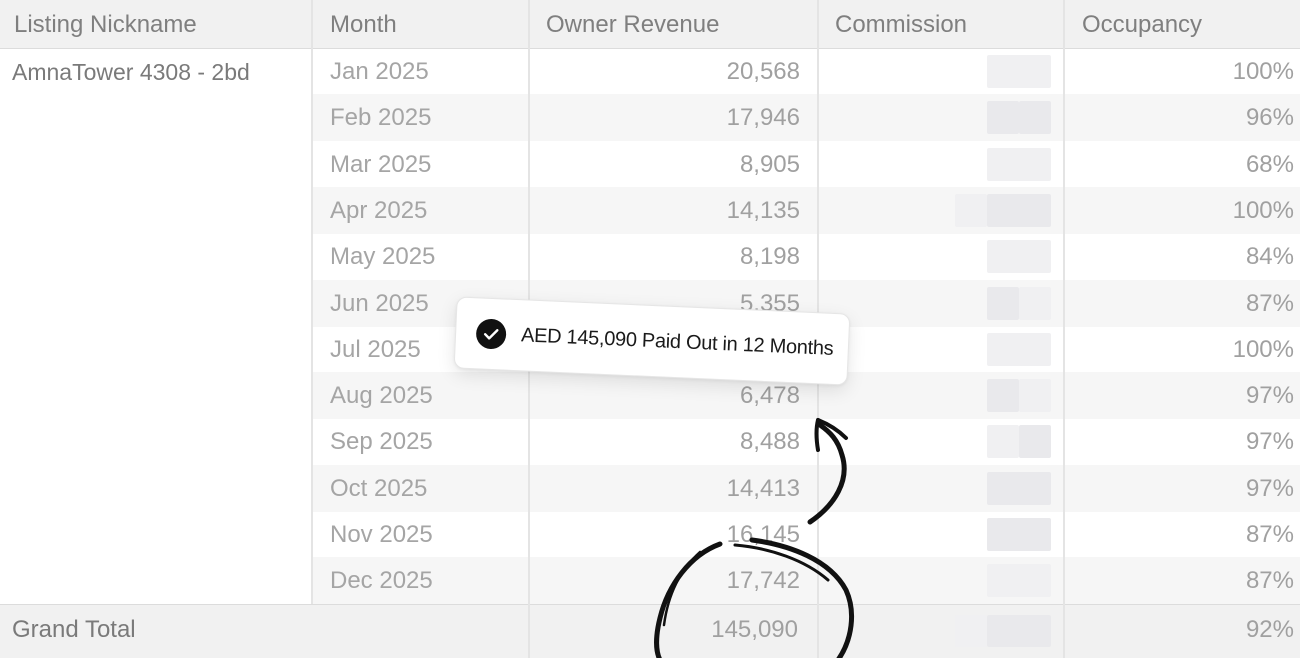 Image resolution: width=1300 pixels, height=658 pixels. What do you see at coordinates (1269, 164) in the screenshot?
I see `occupancy-cell: 68%` at bounding box center [1269, 164].